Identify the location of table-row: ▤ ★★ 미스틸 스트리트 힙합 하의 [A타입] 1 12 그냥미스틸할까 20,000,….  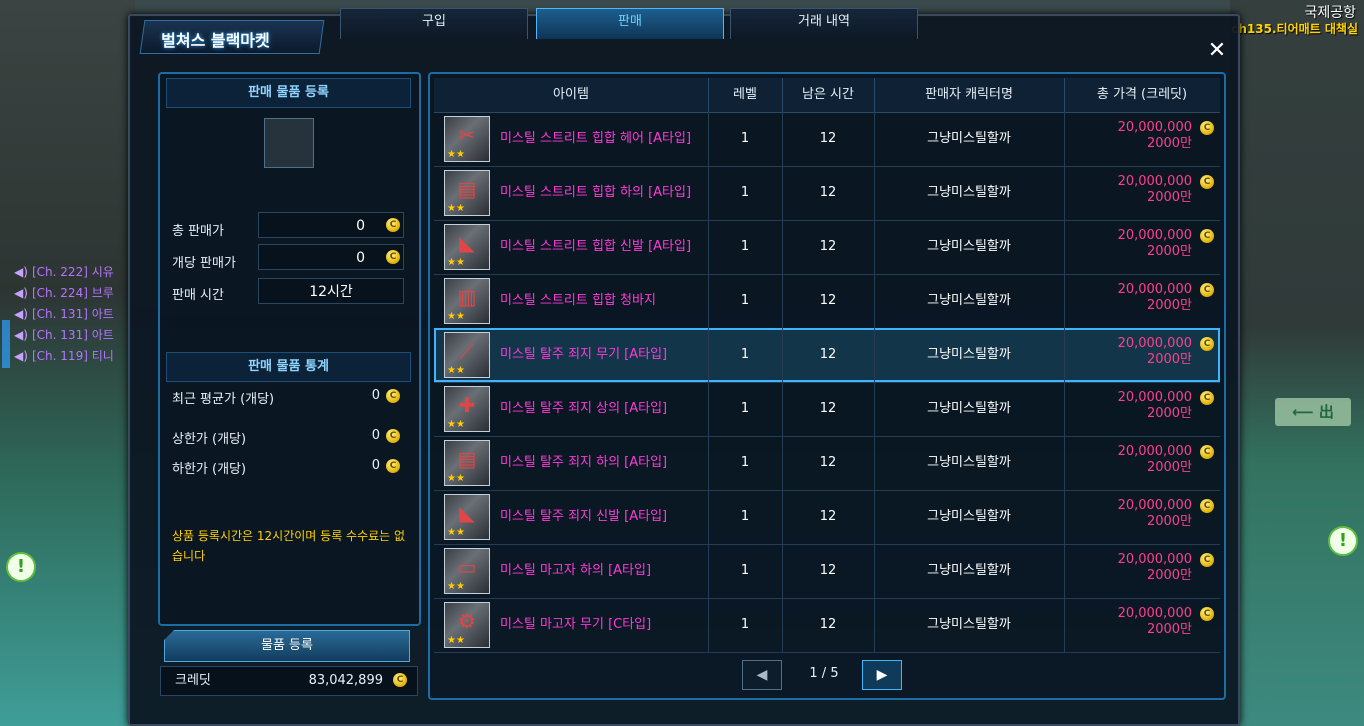
(827, 193).